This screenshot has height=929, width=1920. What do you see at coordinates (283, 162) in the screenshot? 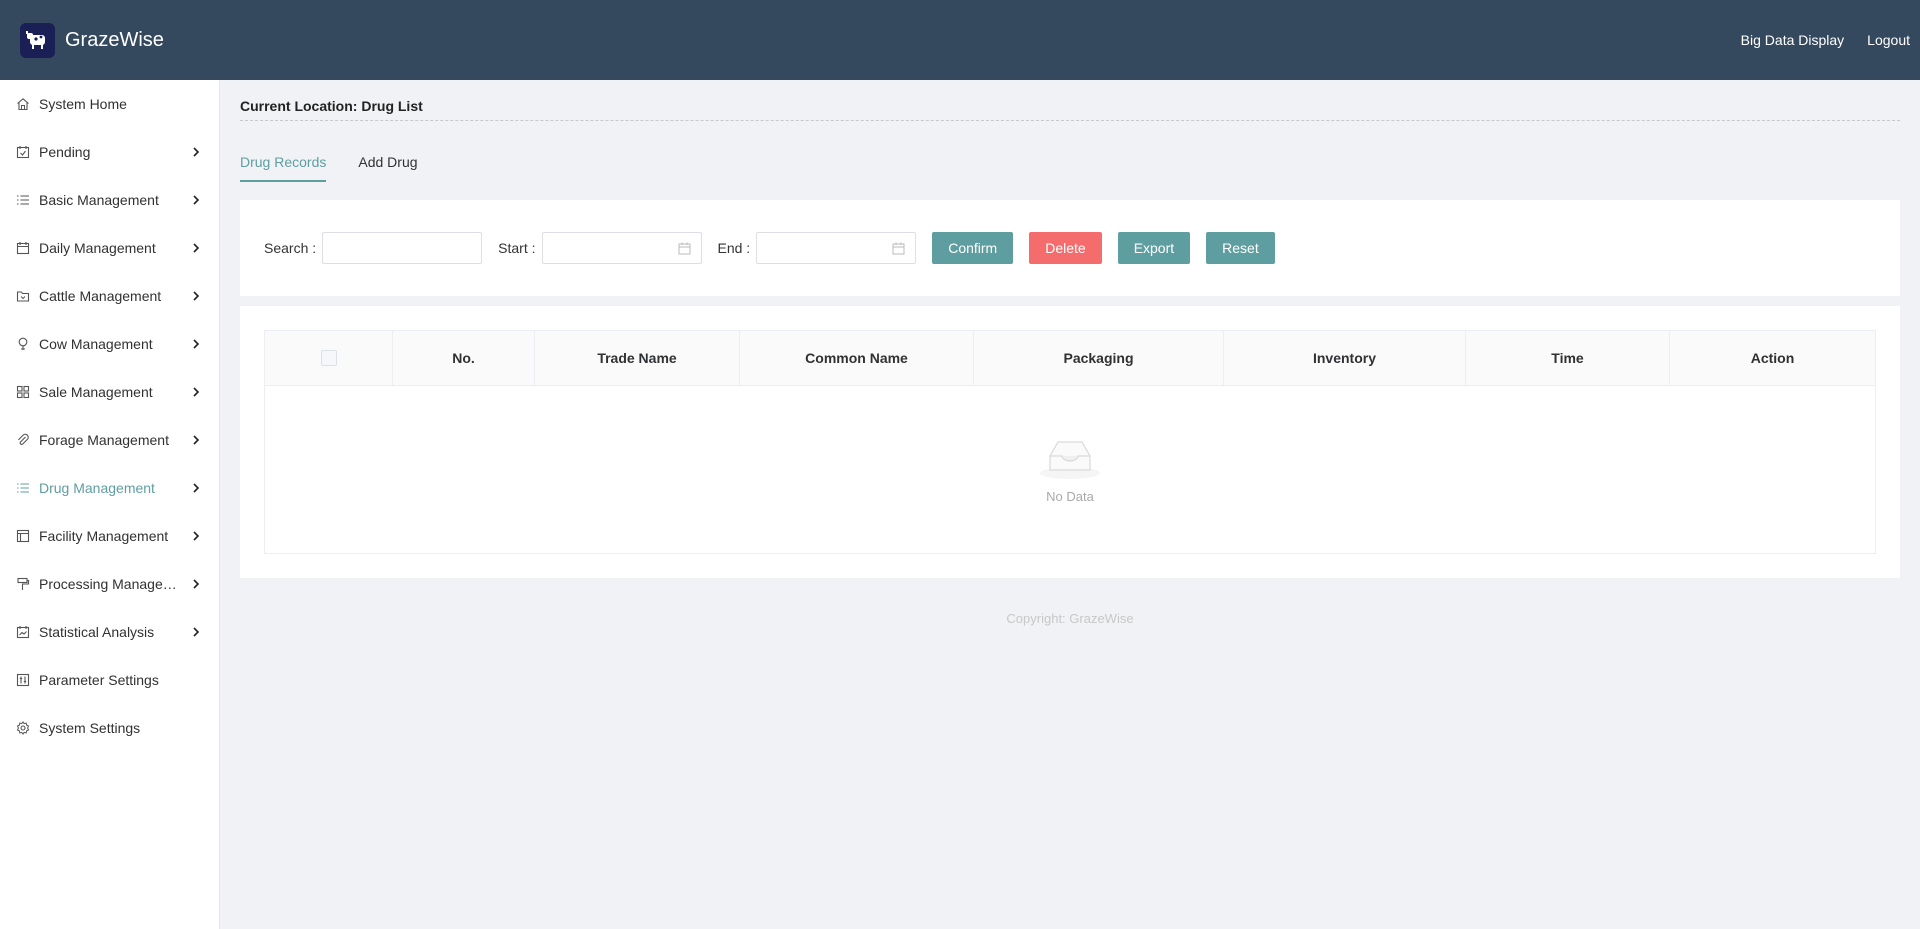
I see `tab-drug-records: Drug Records` at bounding box center [283, 162].